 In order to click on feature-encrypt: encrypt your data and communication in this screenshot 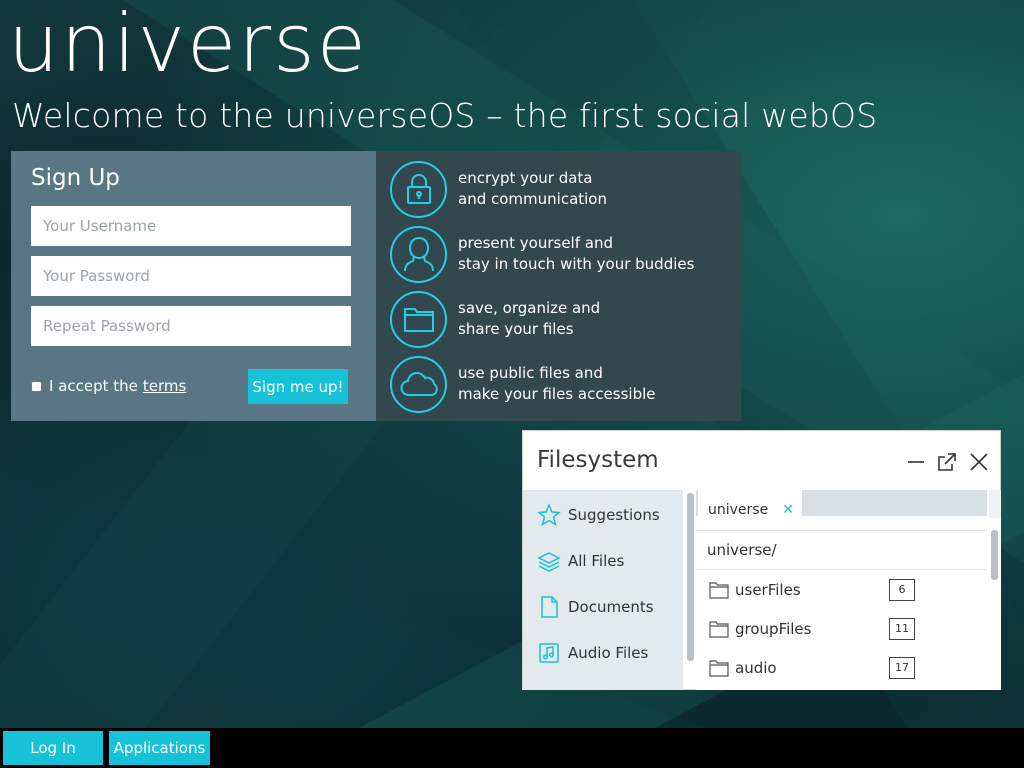, I will do `click(560, 189)`.